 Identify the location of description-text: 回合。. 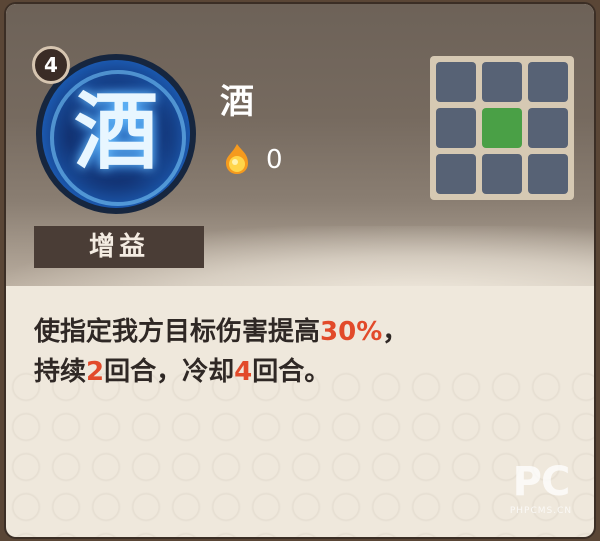
(291, 372).